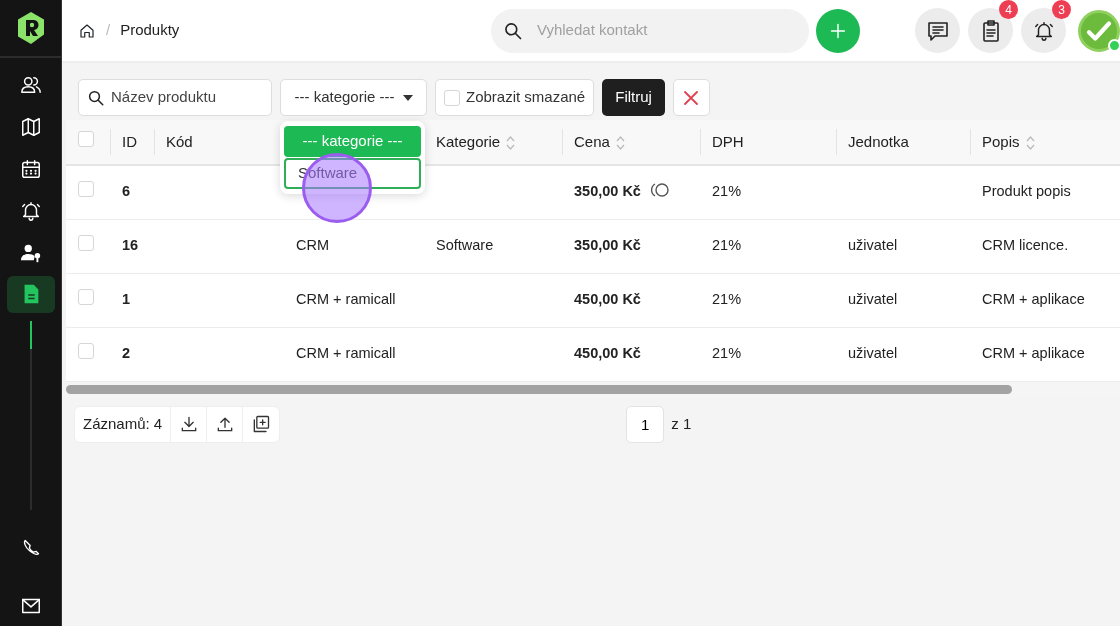 This screenshot has height=626, width=1120. What do you see at coordinates (1026, 191) in the screenshot?
I see `table-cell: Produkt popis` at bounding box center [1026, 191].